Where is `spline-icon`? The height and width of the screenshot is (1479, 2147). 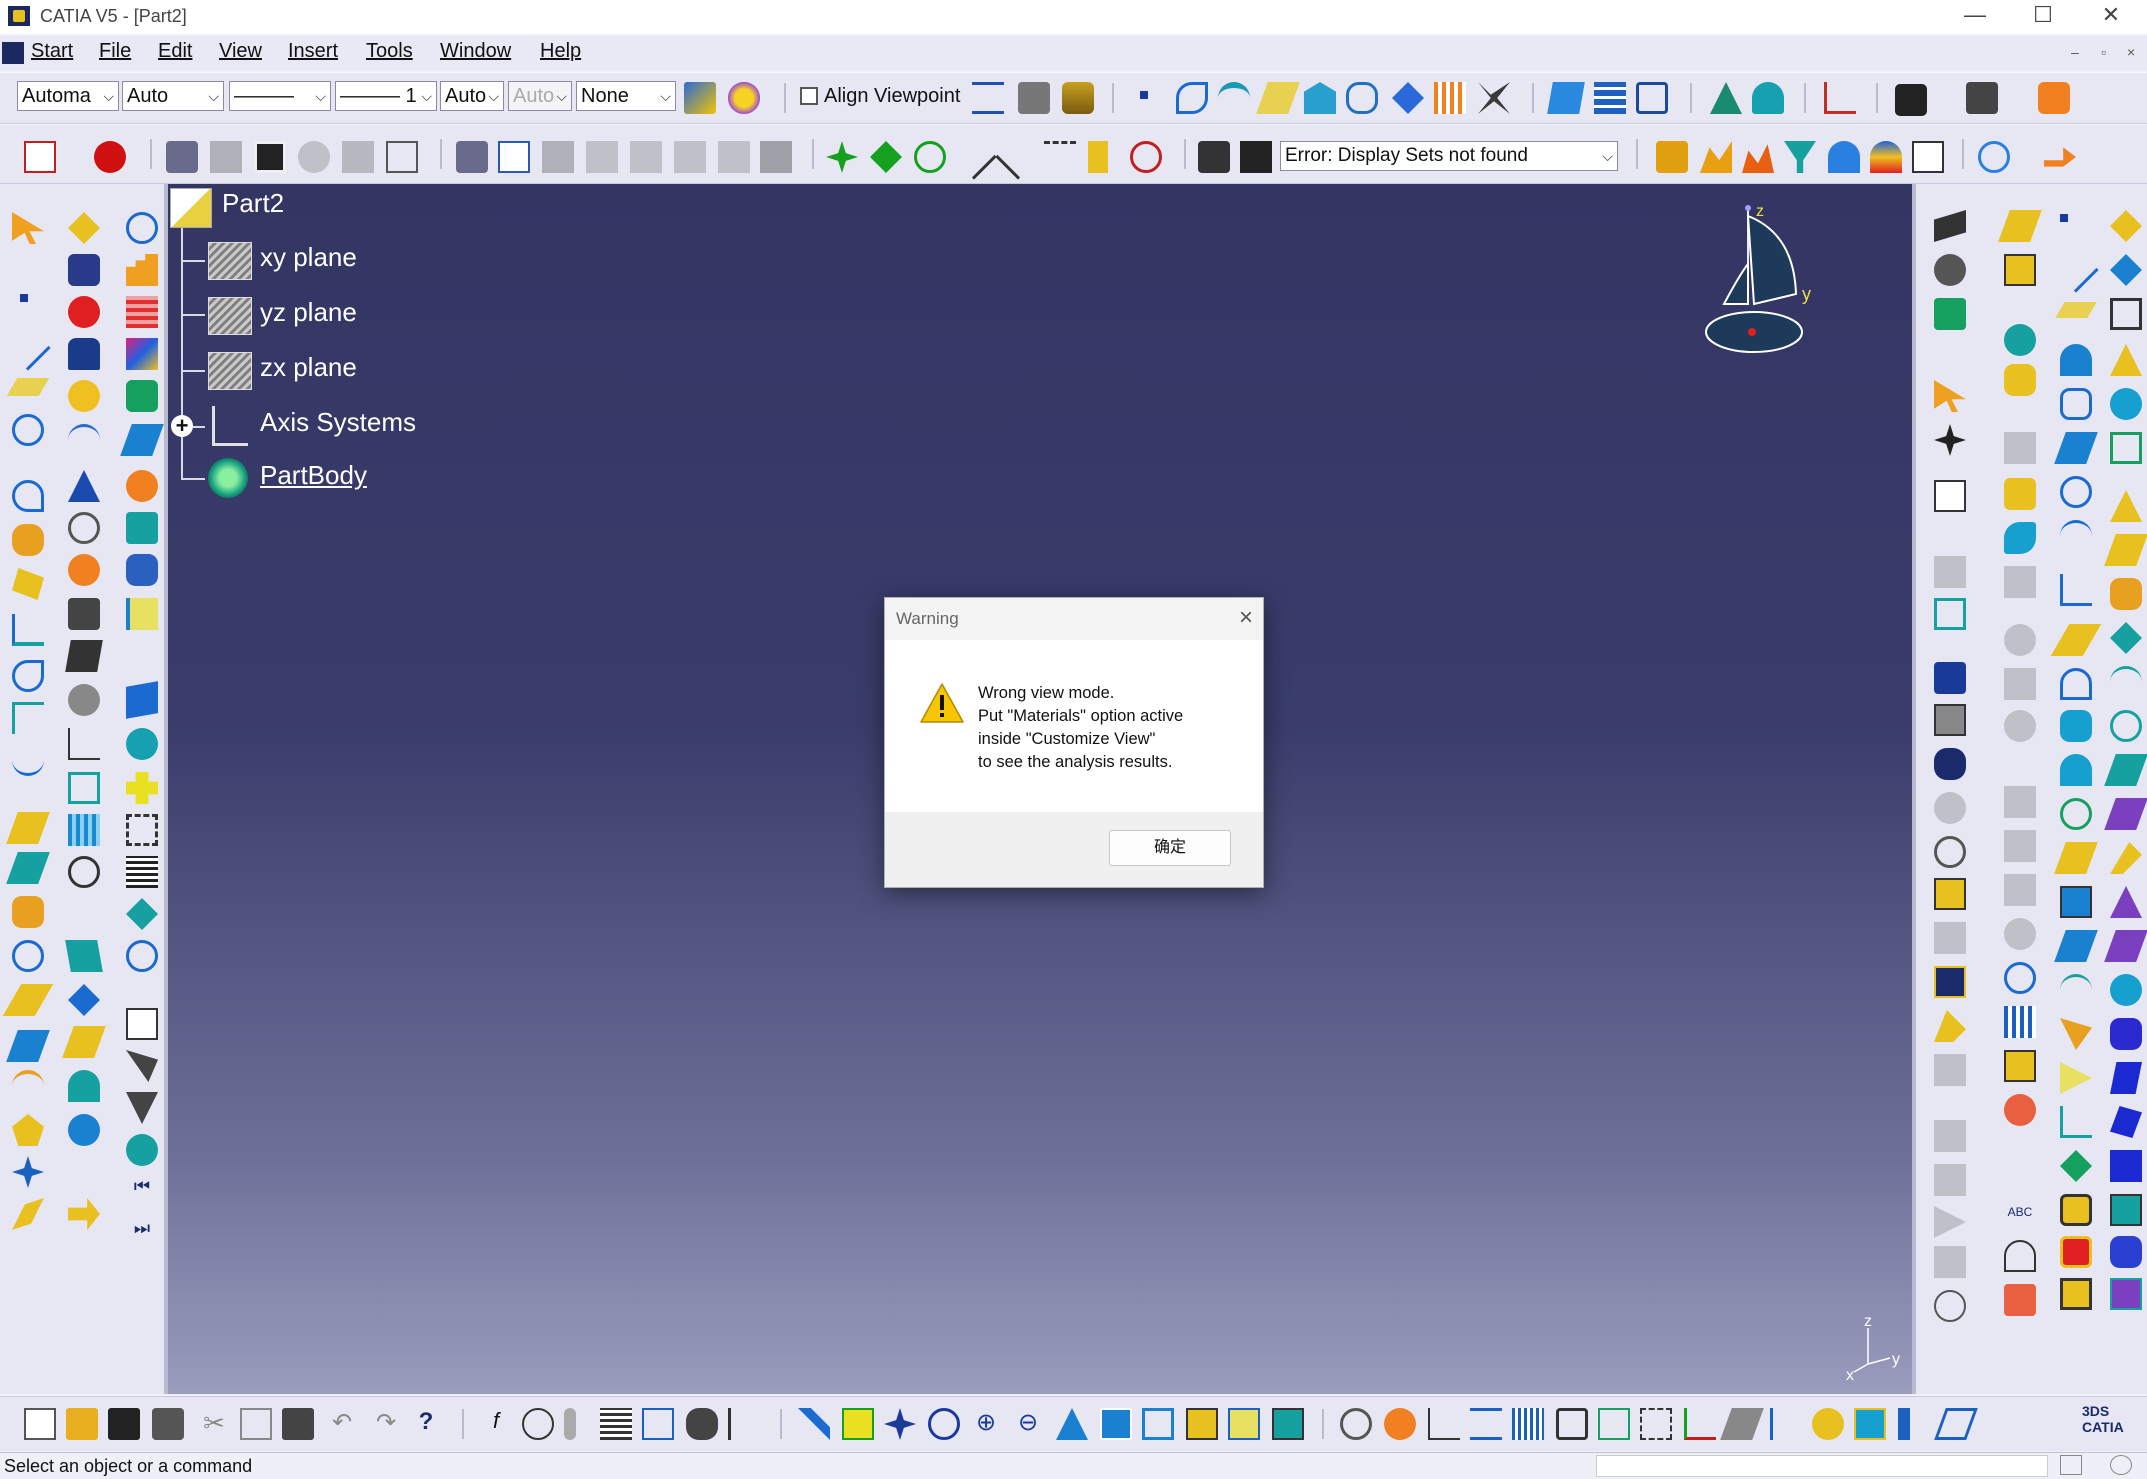 spline-icon is located at coordinates (1192, 98).